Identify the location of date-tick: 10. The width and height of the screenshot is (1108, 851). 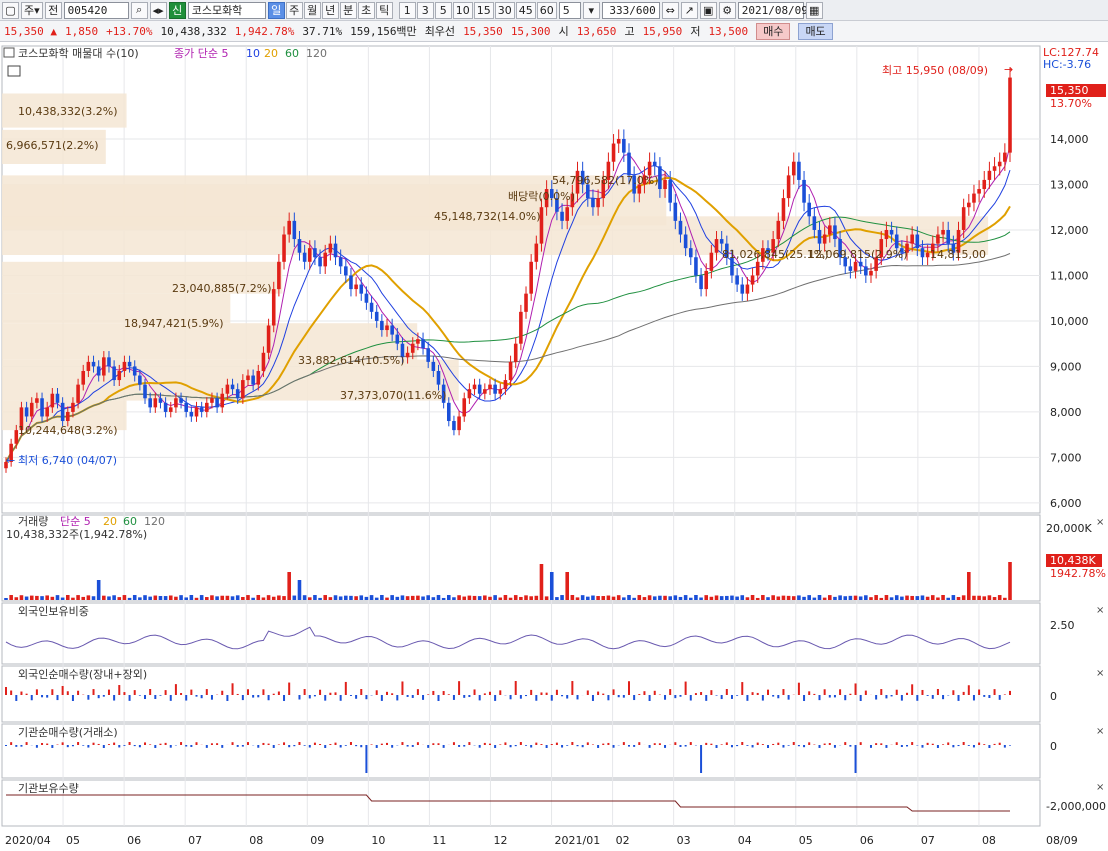
(378, 840).